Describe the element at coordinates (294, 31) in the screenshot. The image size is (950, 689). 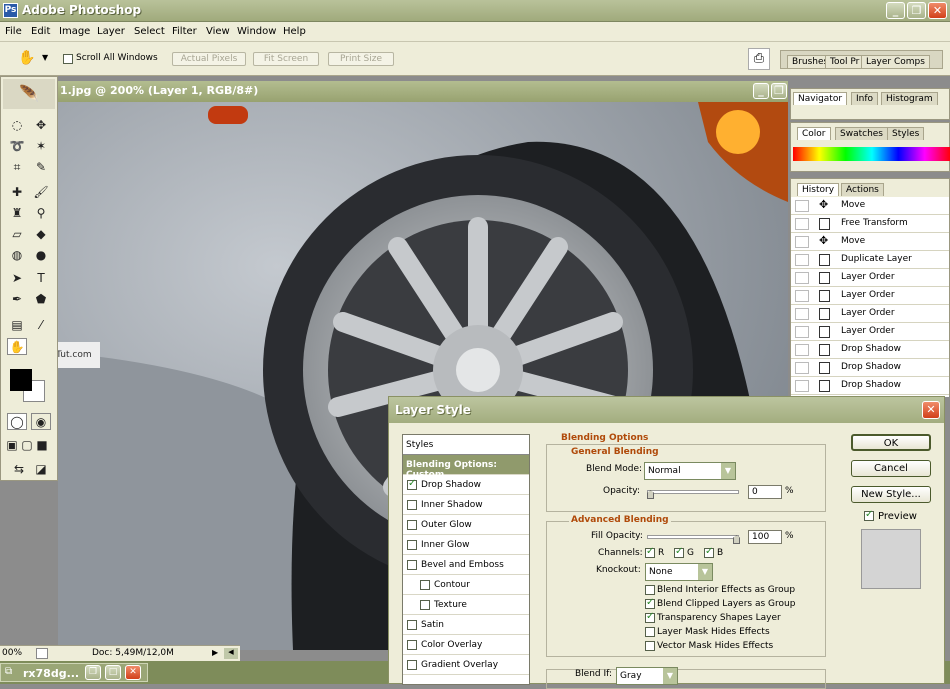
I see `menu-help: Help` at that location.